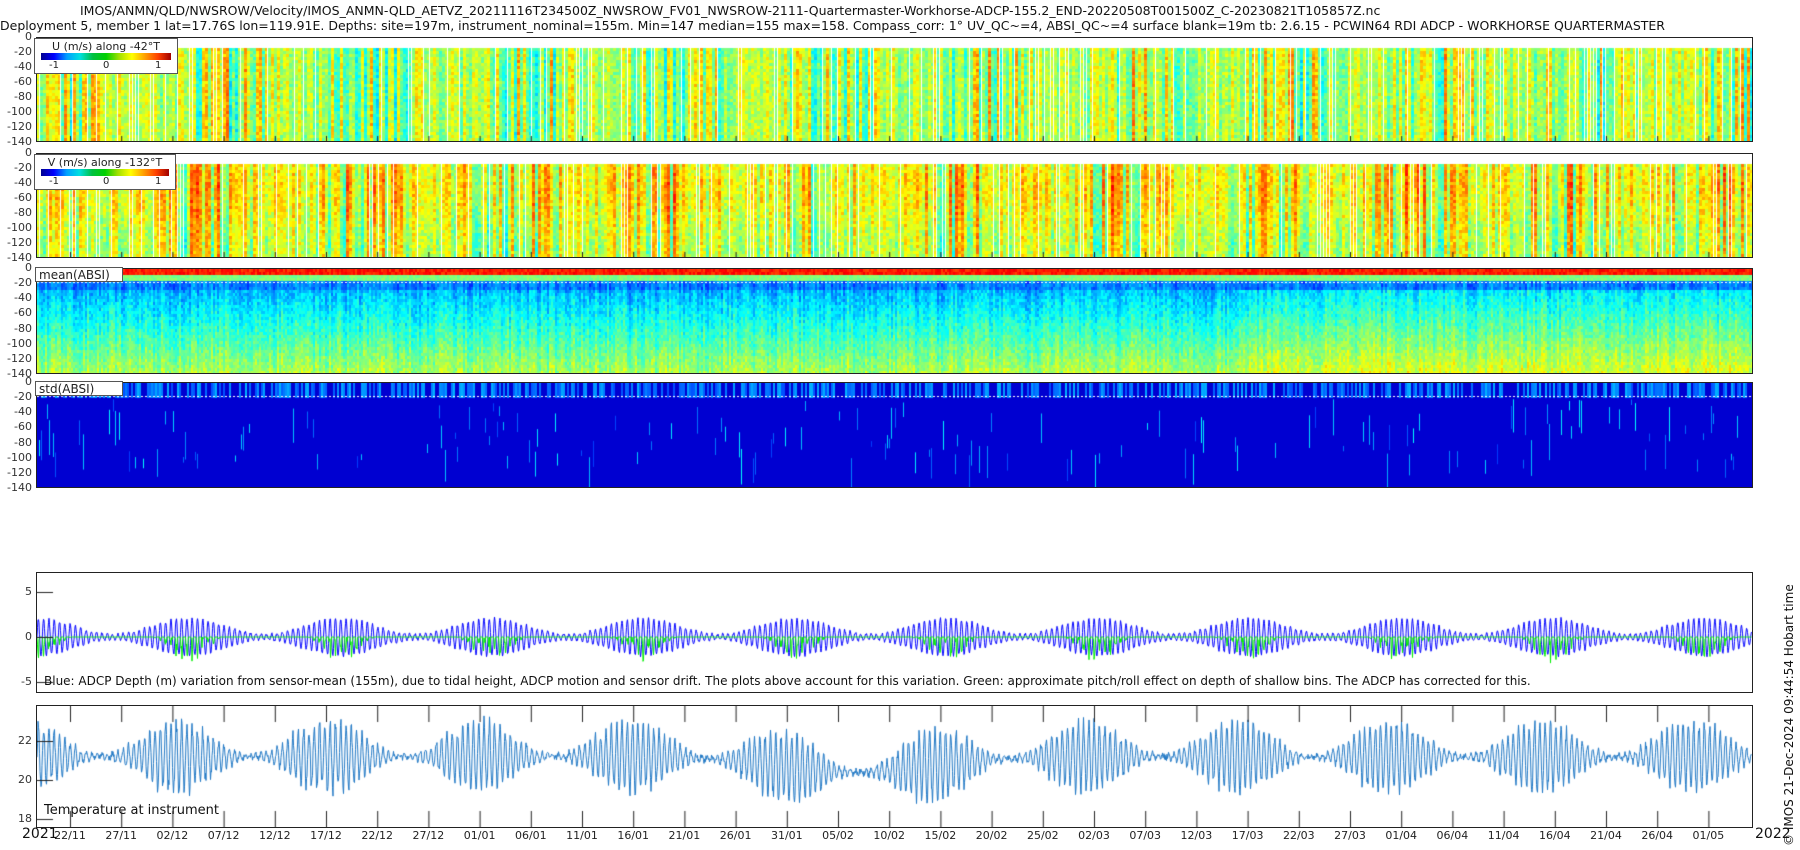 The image size is (1800, 850). What do you see at coordinates (1145, 835) in the screenshot?
I see `x-tick-label: 07/03` at bounding box center [1145, 835].